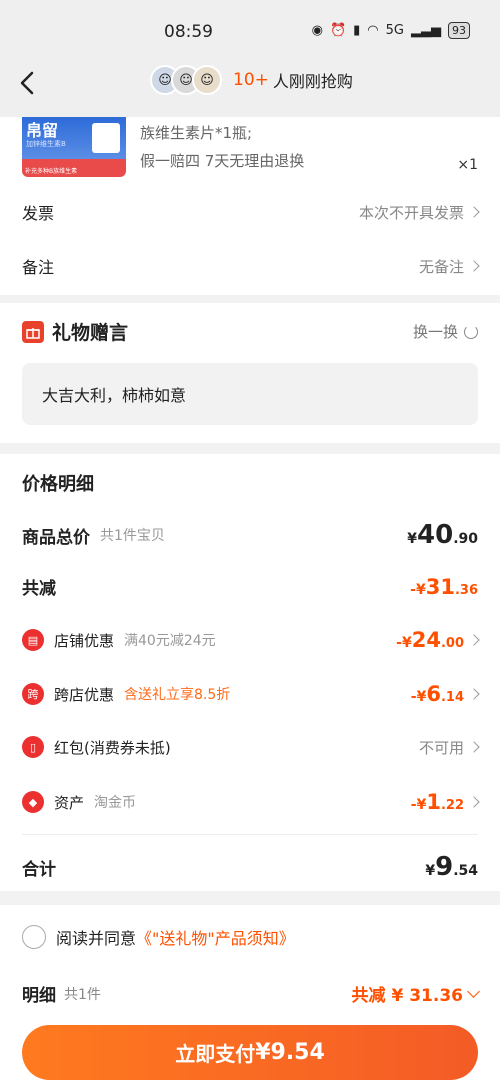 Image resolution: width=500 pixels, height=1085 pixels. What do you see at coordinates (51, 171) in the screenshot?
I see `thumb-tag: 补充多种B族维生素` at bounding box center [51, 171].